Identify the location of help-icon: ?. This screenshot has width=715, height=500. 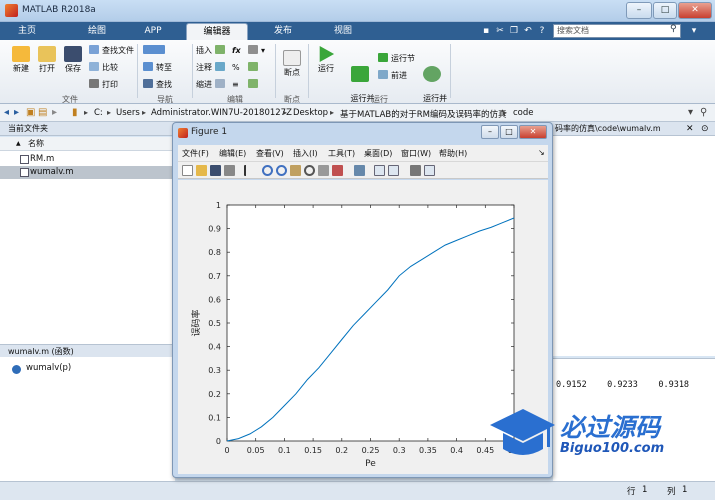
(542, 31).